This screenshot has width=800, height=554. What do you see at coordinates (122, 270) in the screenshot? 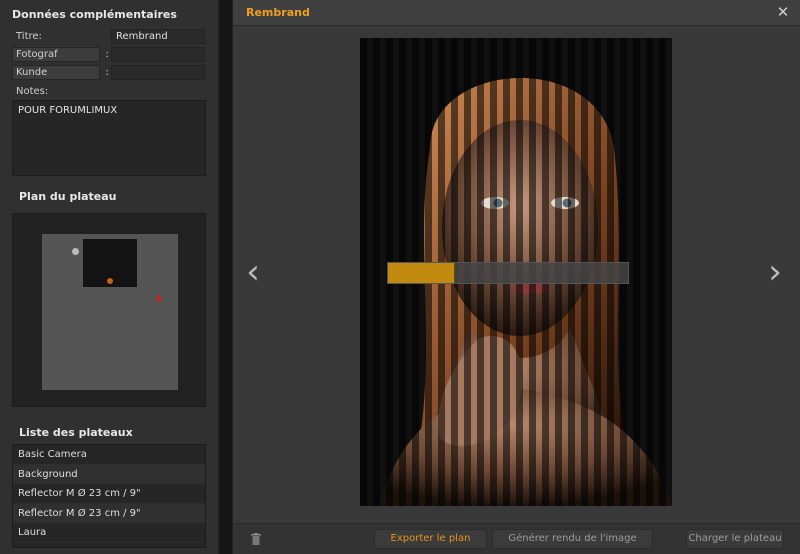
I see `plan-backdrop` at bounding box center [122, 270].